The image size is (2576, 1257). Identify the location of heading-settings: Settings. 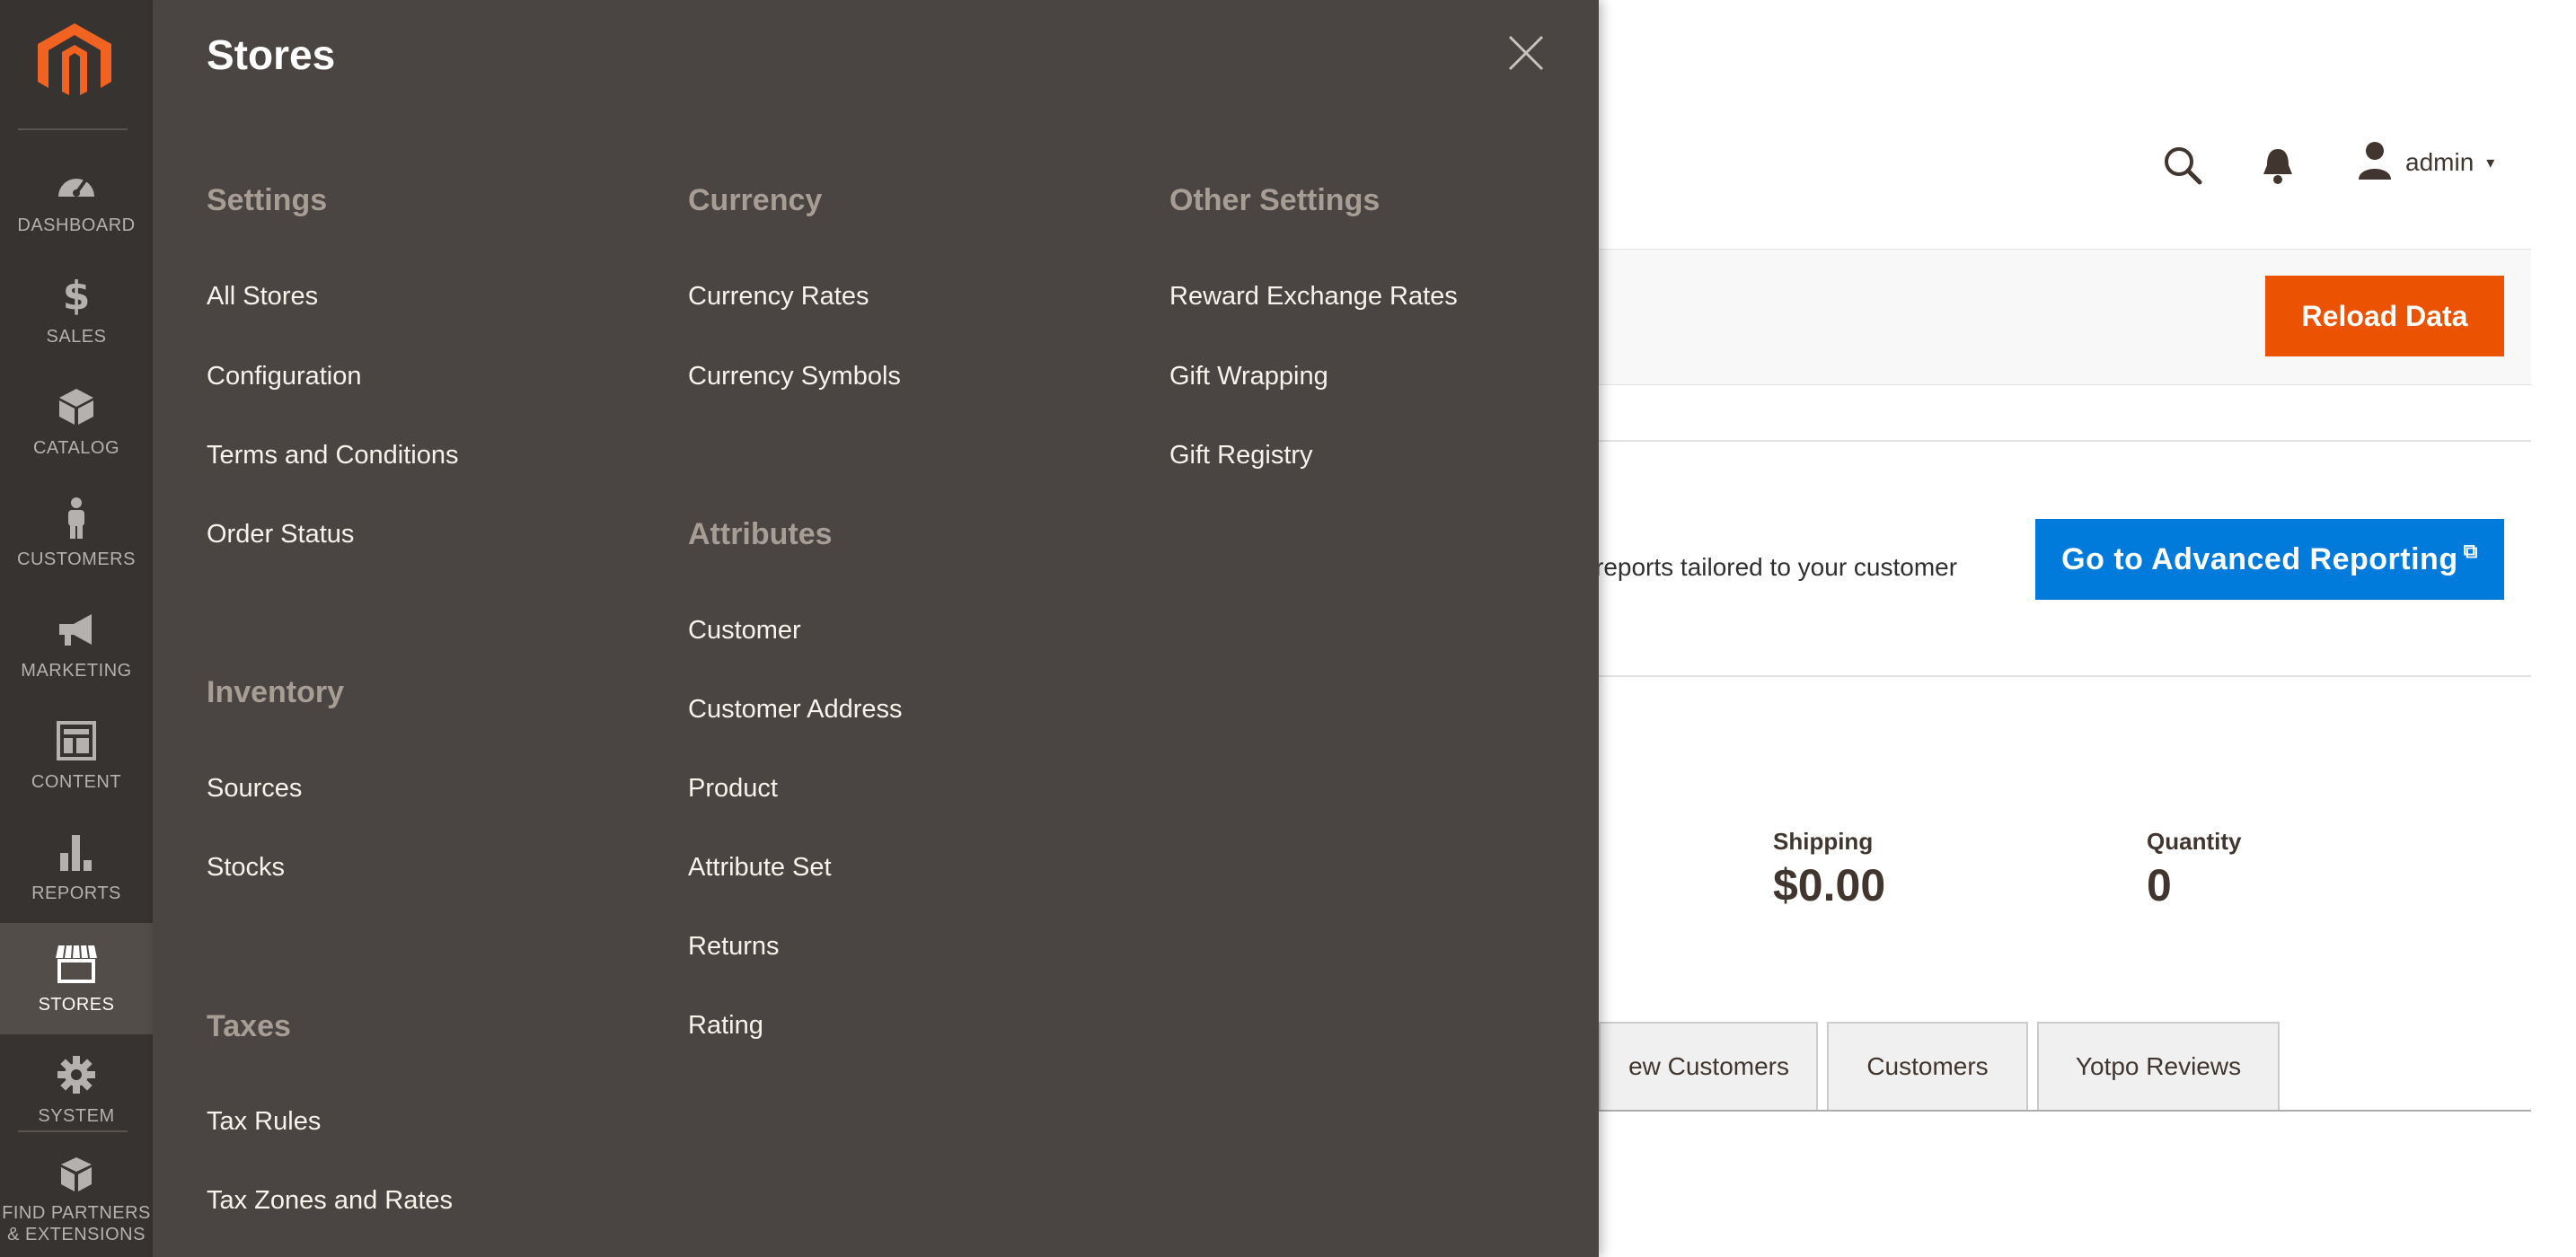
(267, 200).